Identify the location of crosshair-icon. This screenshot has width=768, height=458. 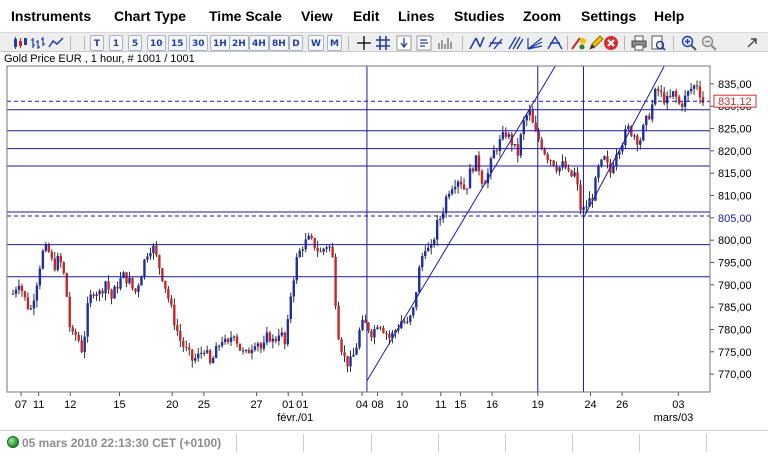
(364, 43).